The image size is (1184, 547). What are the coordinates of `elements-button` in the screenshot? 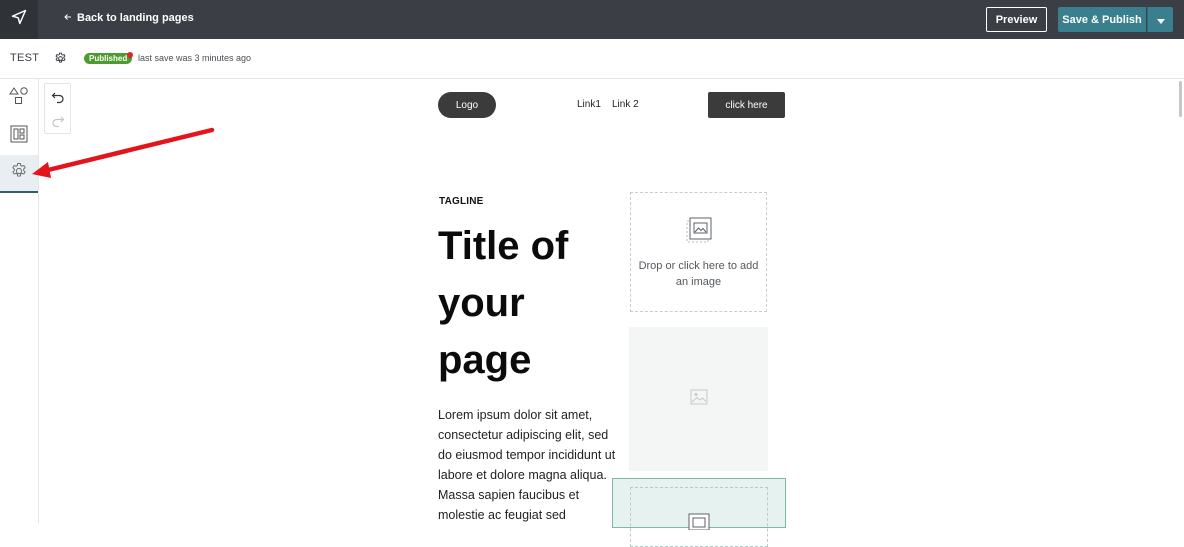 It's located at (19, 98).